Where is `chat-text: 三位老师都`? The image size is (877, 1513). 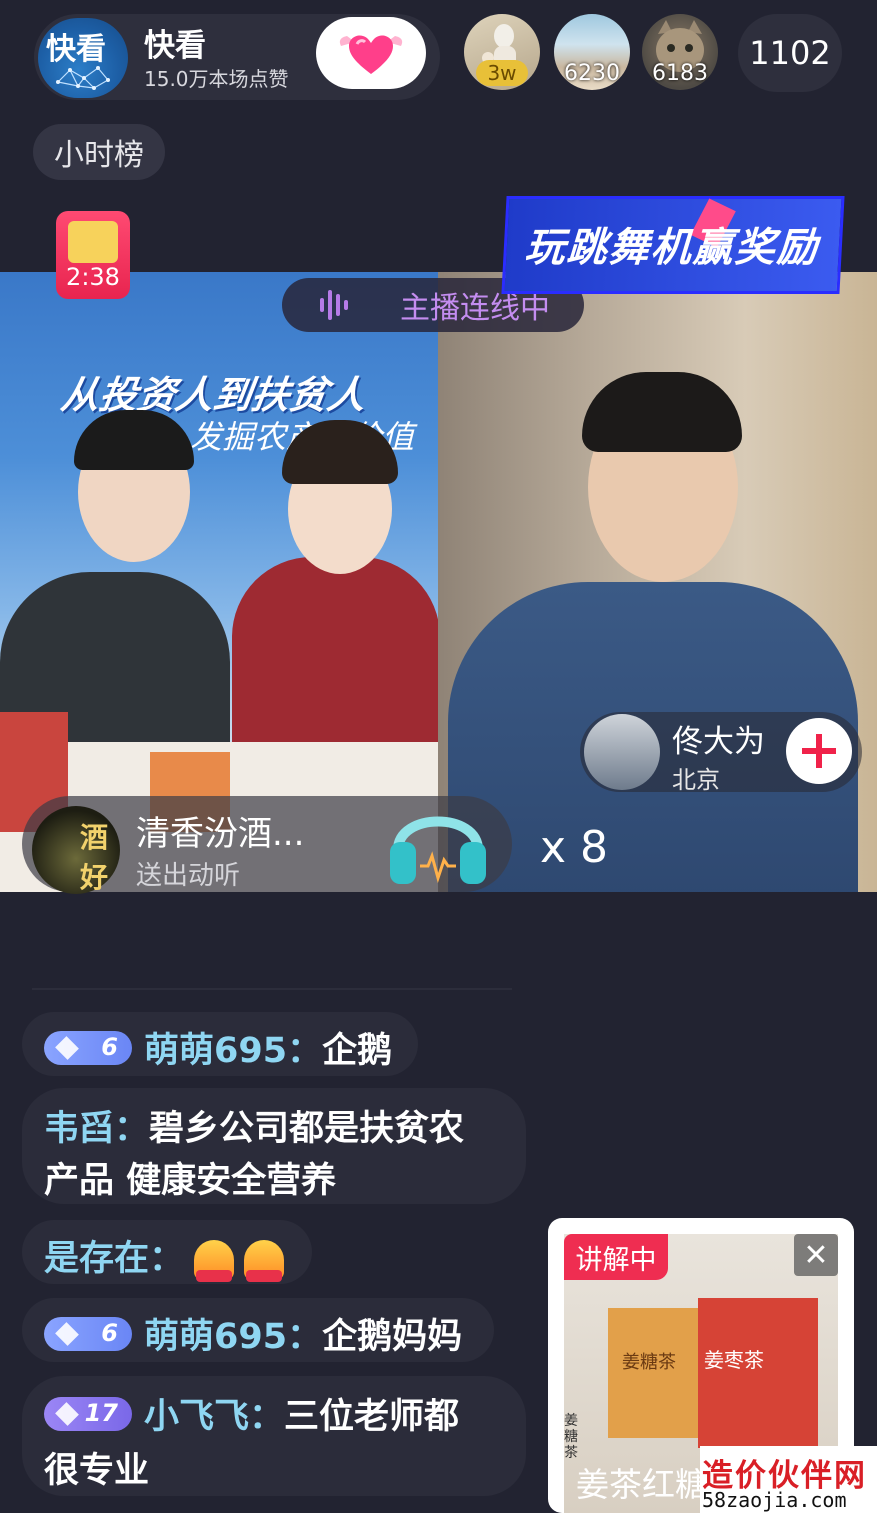 chat-text: 三位老师都 is located at coordinates (372, 1417).